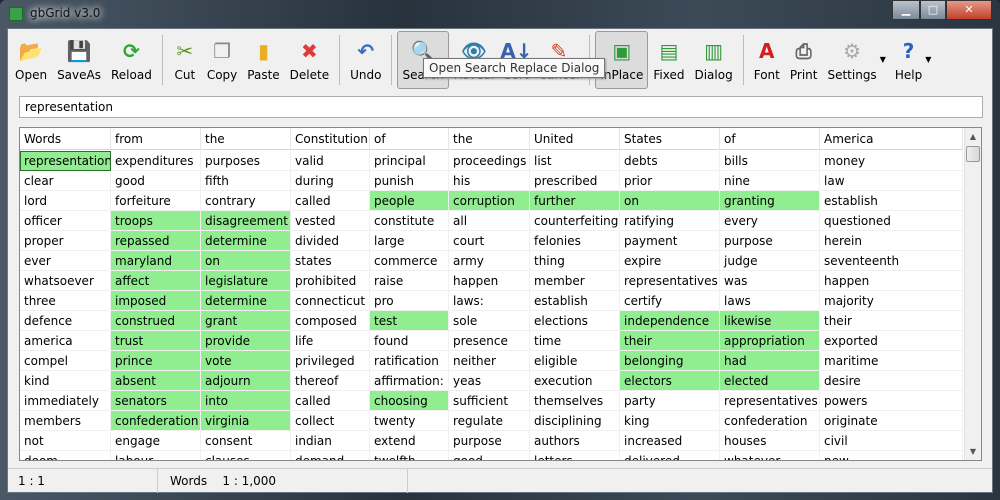  What do you see at coordinates (330, 441) in the screenshot?
I see `grid-cell: indian` at bounding box center [330, 441].